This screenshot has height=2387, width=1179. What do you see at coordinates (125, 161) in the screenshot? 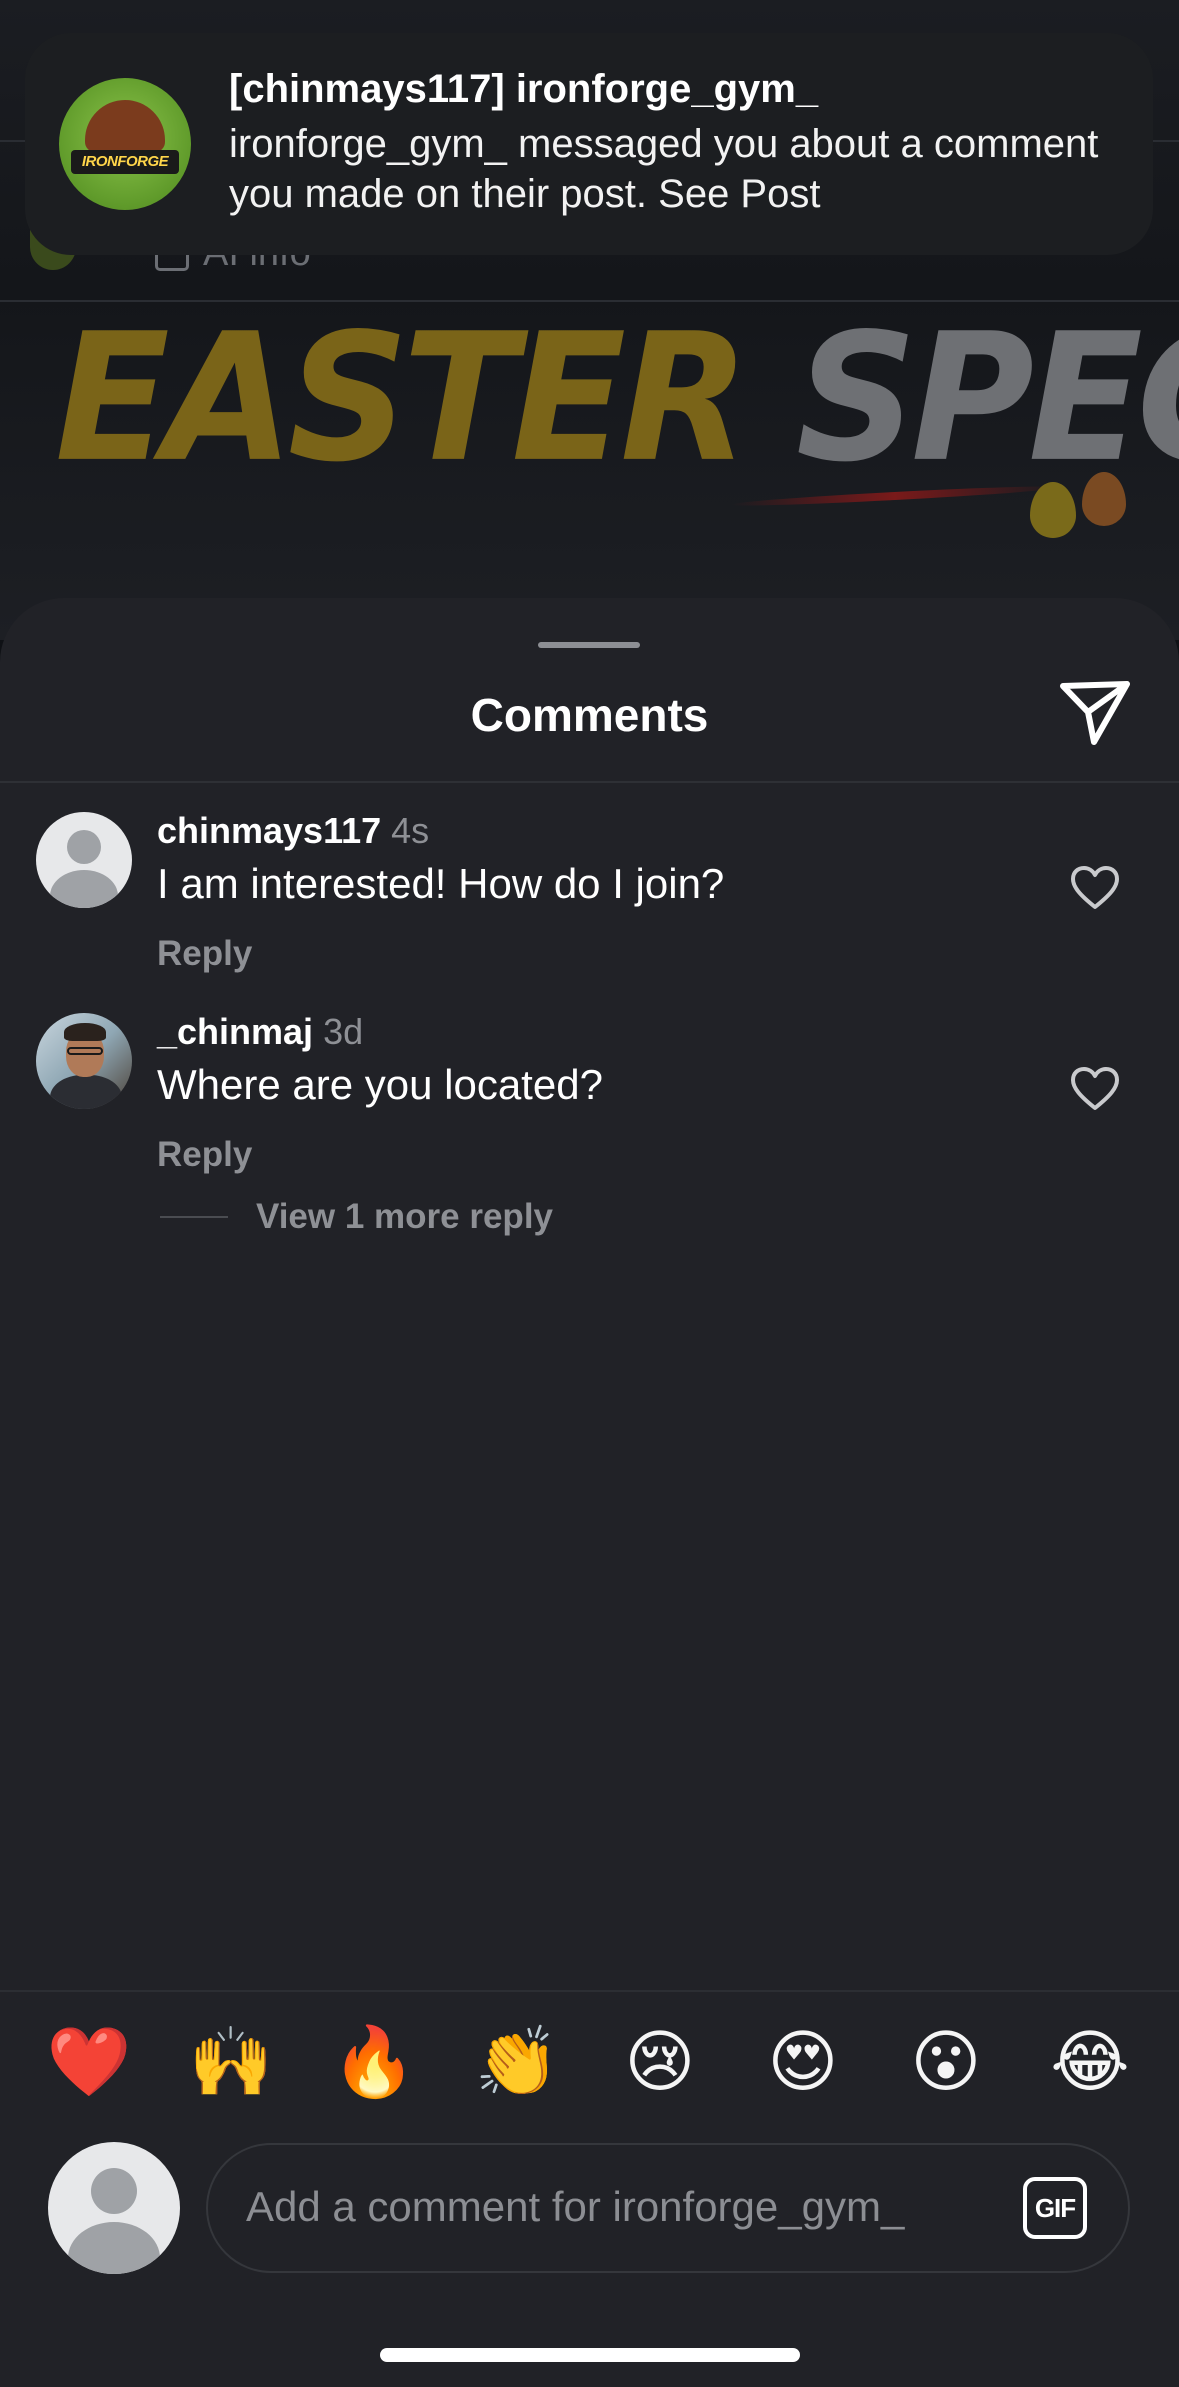
I see `logo-text: IRONFORGE` at bounding box center [125, 161].